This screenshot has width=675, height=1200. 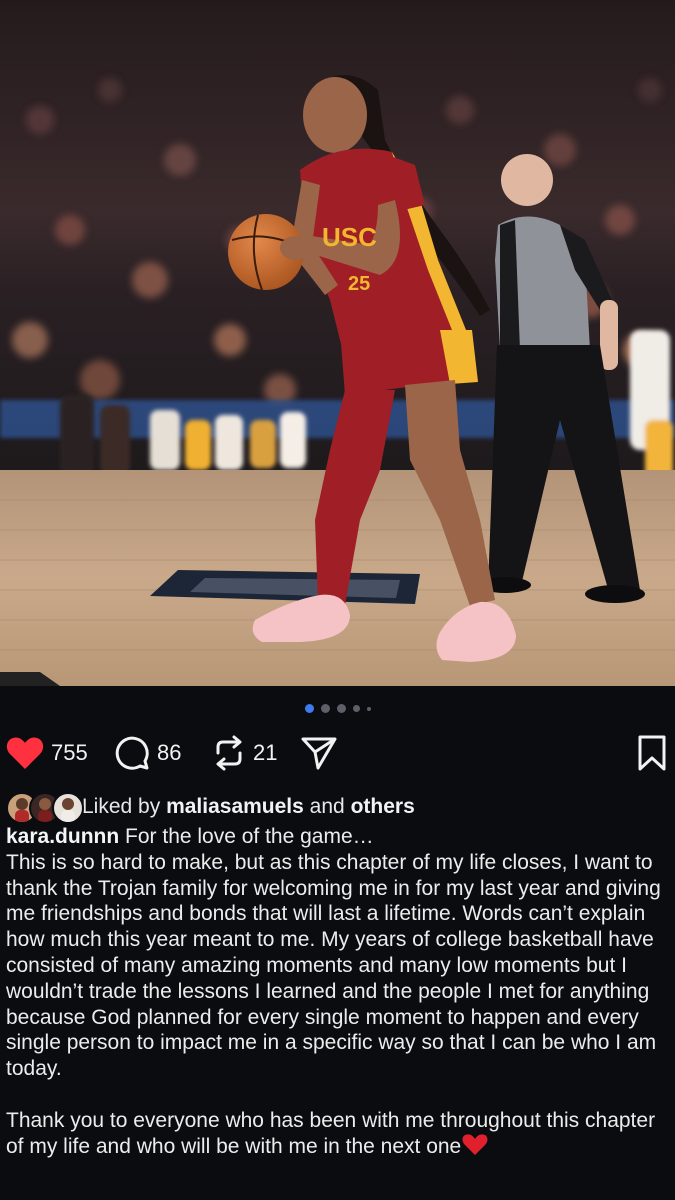 What do you see at coordinates (45, 808) in the screenshot?
I see `liked-by-avatars` at bounding box center [45, 808].